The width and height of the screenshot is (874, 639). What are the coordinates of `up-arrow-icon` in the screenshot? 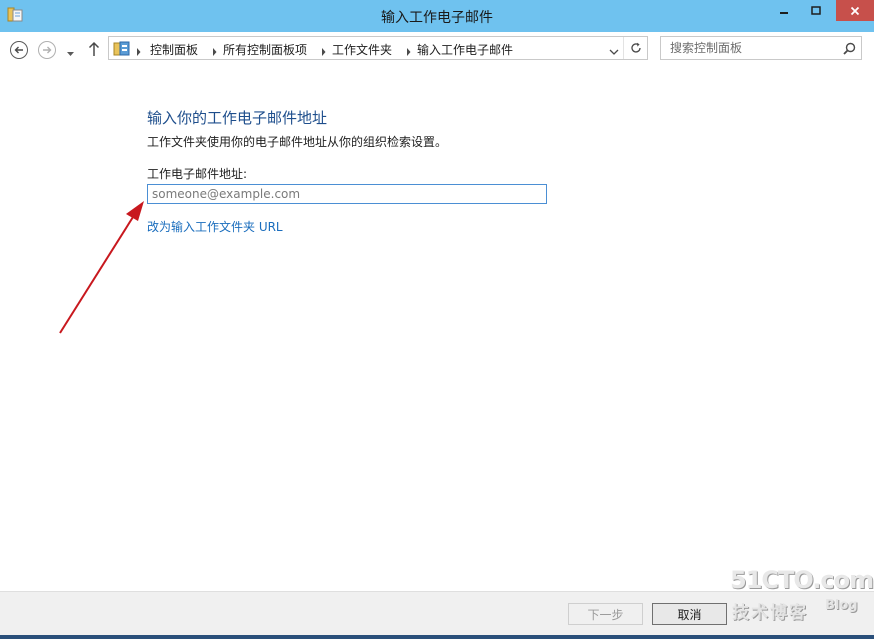 It's located at (94, 48).